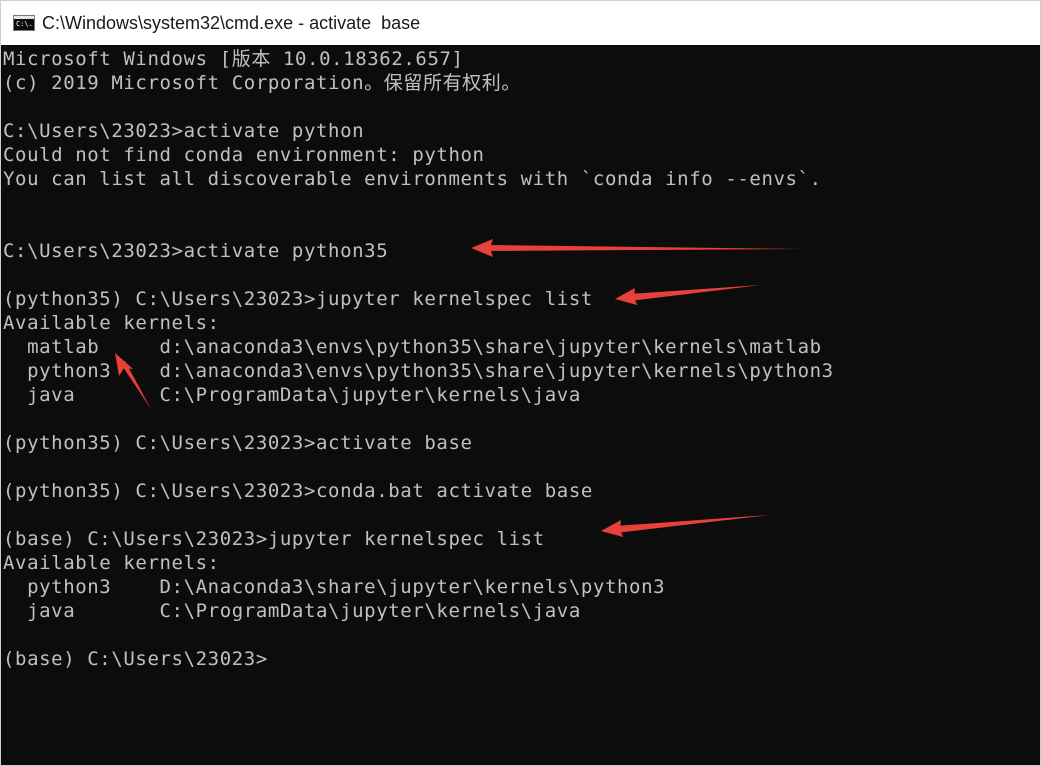 The width and height of the screenshot is (1041, 766). What do you see at coordinates (262, 83) in the screenshot?
I see `console-line: (c) 2019 Microsoft Corporation。保留所有权利。` at bounding box center [262, 83].